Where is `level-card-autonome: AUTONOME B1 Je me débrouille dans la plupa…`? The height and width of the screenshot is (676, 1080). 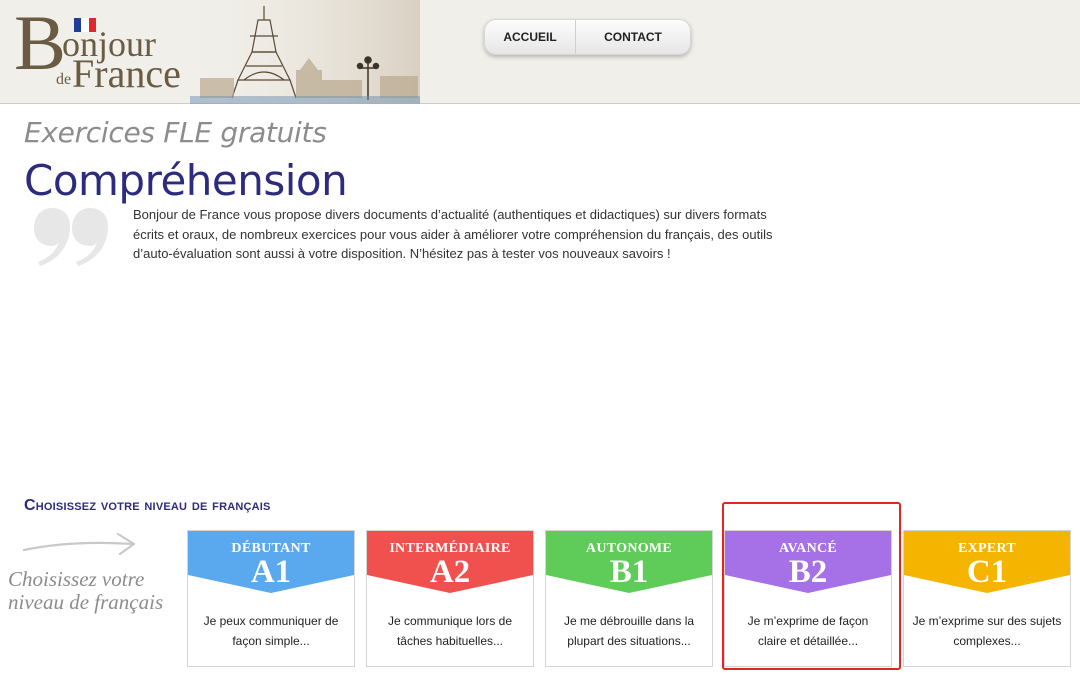 level-card-autonome: AUTONOME B1 Je me débrouille dans la plupa… is located at coordinates (629, 598).